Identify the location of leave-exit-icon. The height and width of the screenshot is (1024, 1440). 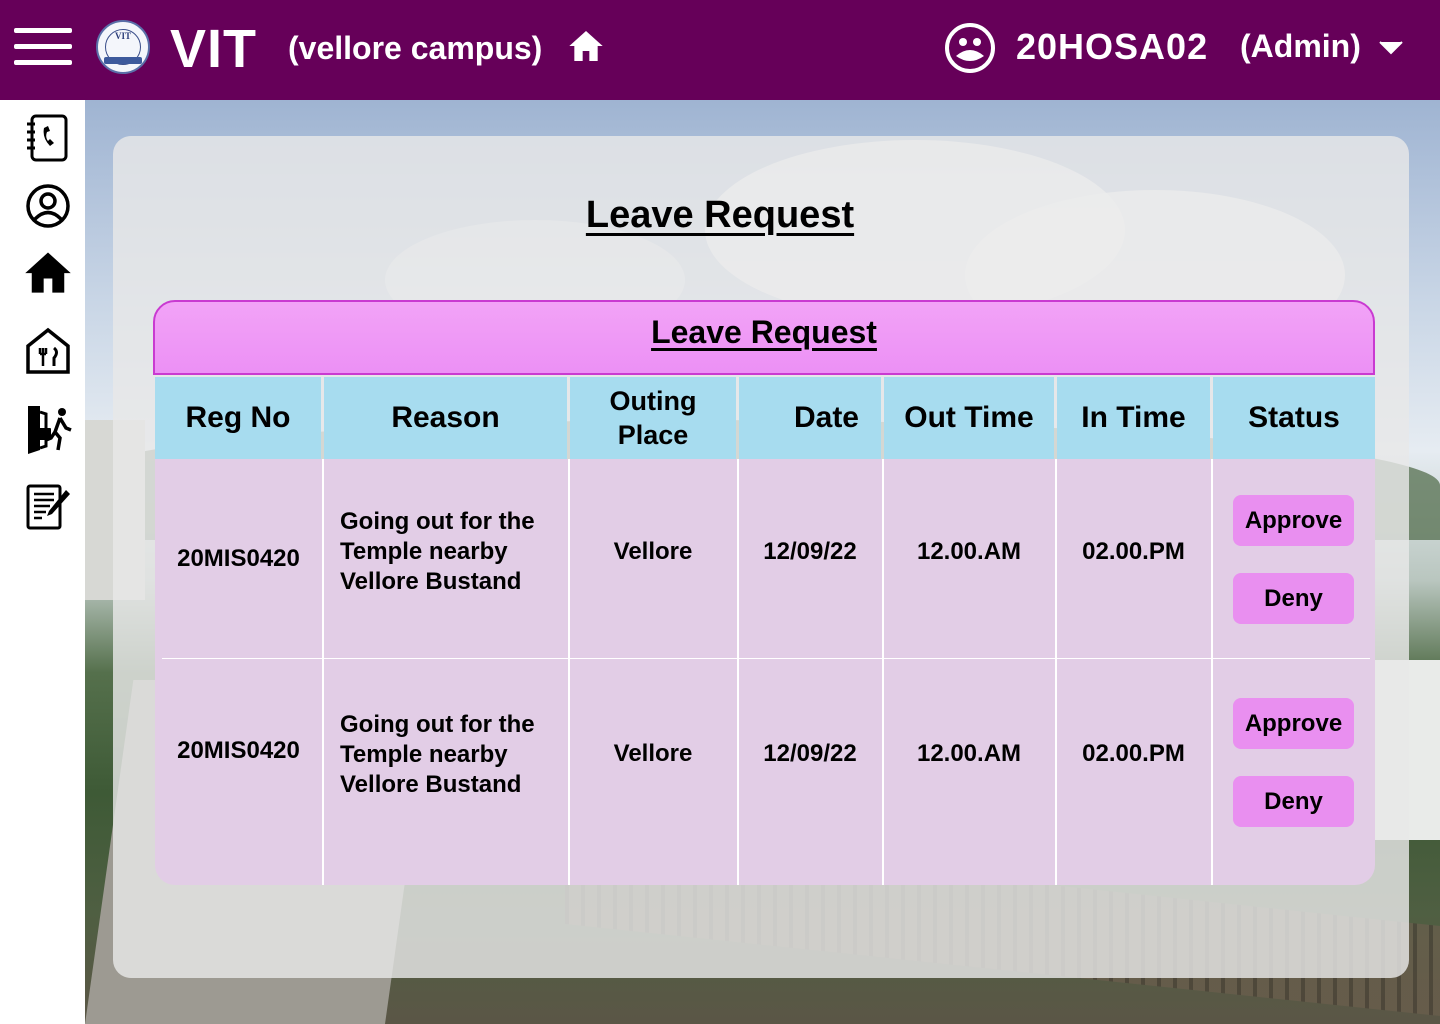
(48, 428).